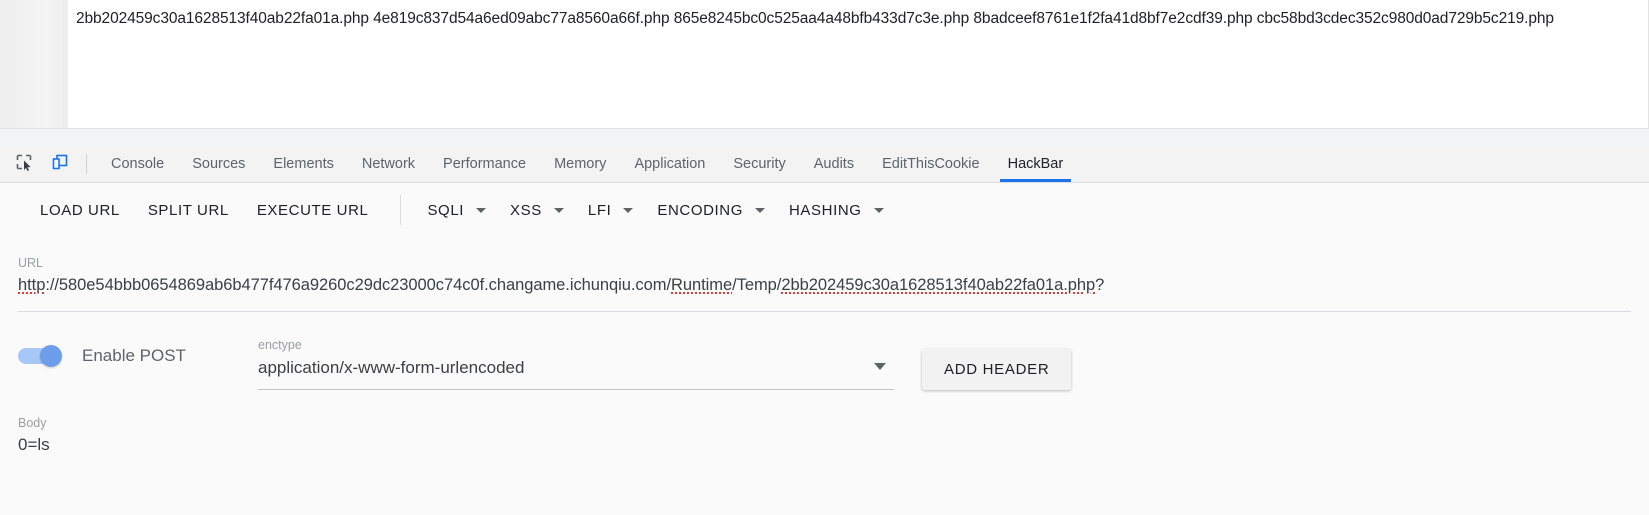 The image size is (1649, 515). I want to click on tab-network: Network, so click(388, 164).